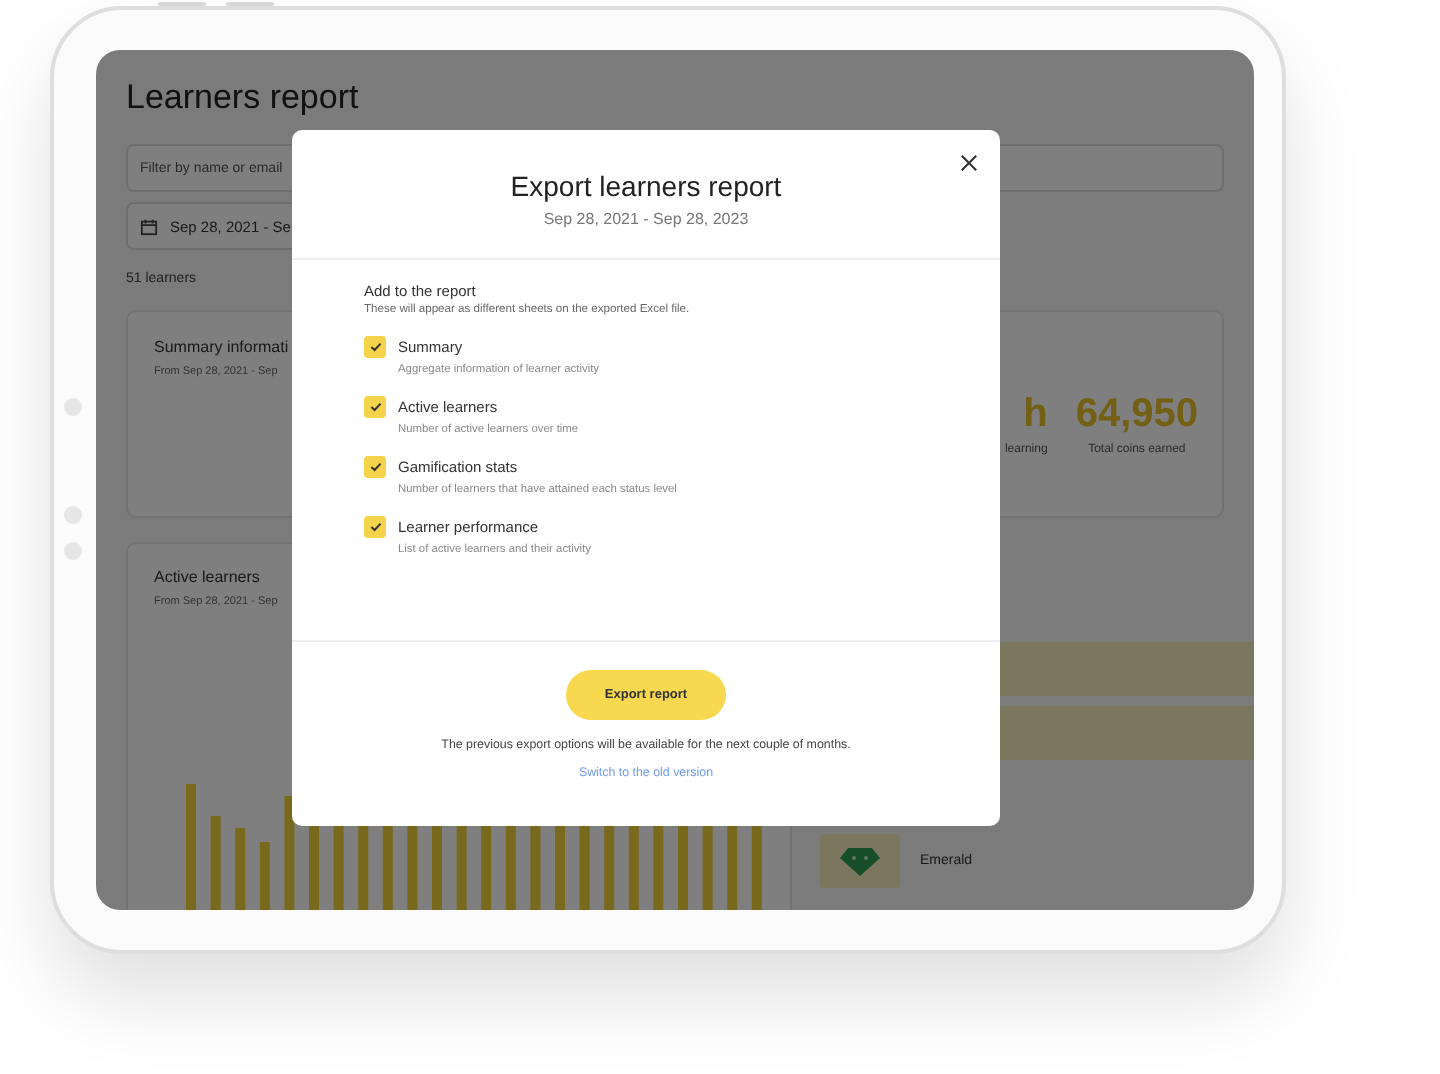 Image resolution: width=1440 pixels, height=1074 pixels. What do you see at coordinates (221, 347) in the screenshot?
I see `card-title: Summary informati` at bounding box center [221, 347].